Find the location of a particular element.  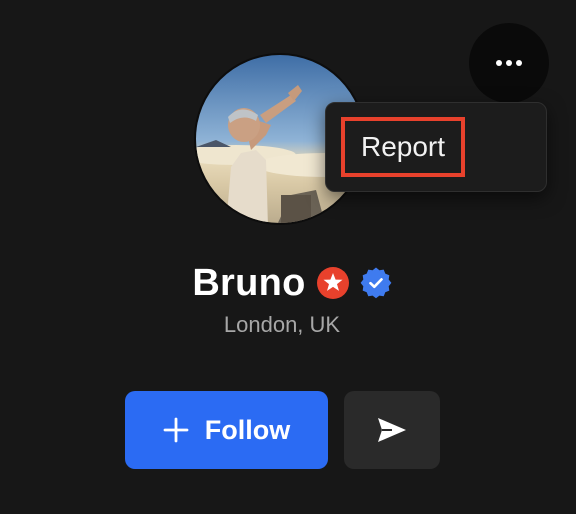

verified-badge-icon is located at coordinates (376, 283).